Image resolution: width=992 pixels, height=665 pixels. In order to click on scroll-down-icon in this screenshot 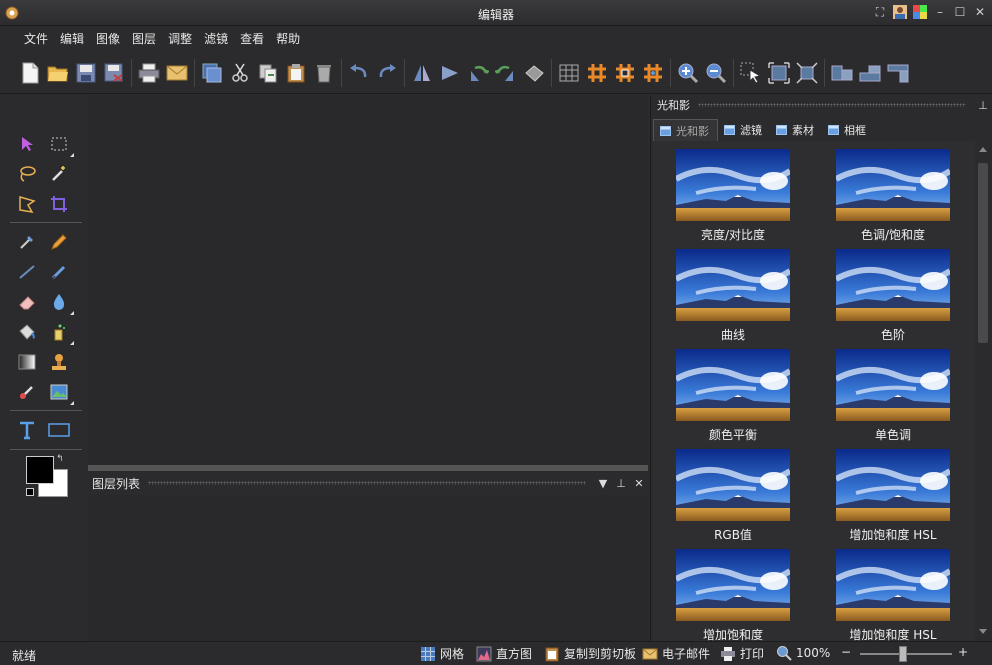, I will do `click(983, 631)`.